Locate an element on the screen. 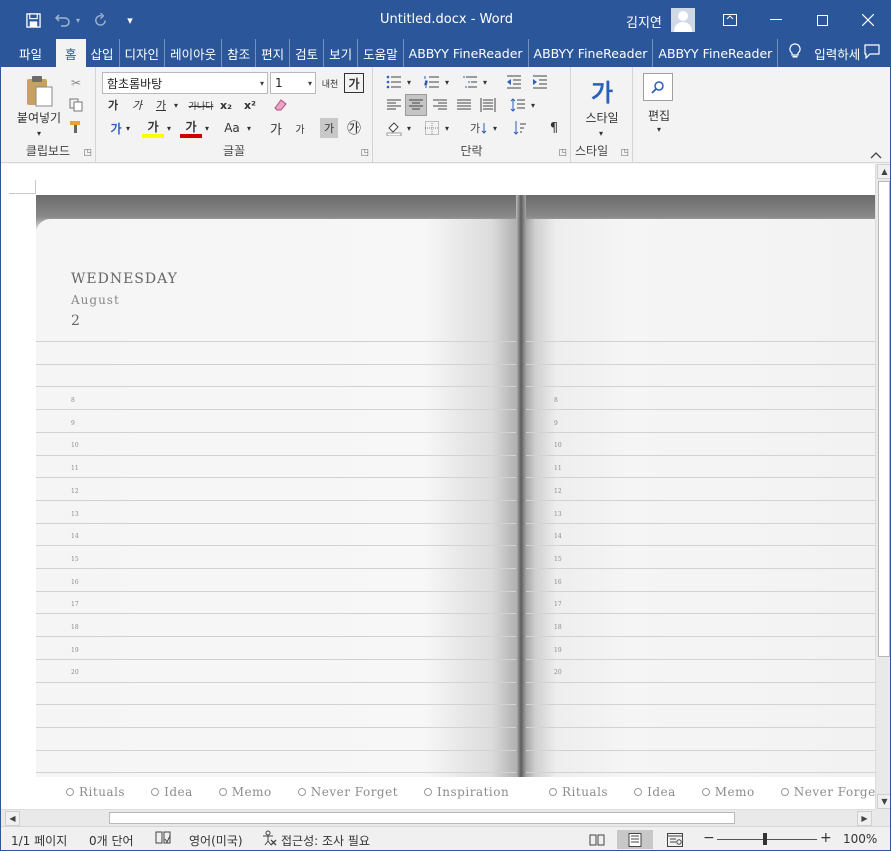 This screenshot has width=891, height=851. numbering-icon is located at coordinates (432, 82).